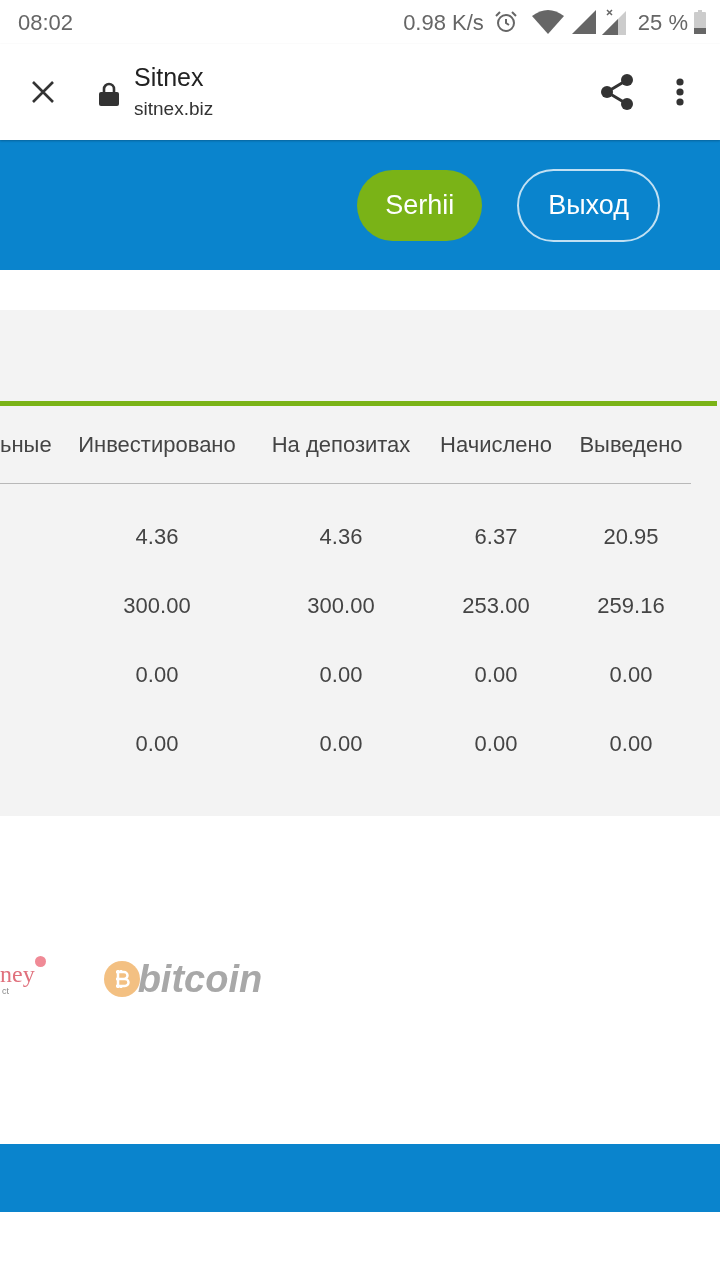 The width and height of the screenshot is (720, 1280). Describe the element at coordinates (121, 979) in the screenshot. I see `bitcoin-coin-icon` at that location.